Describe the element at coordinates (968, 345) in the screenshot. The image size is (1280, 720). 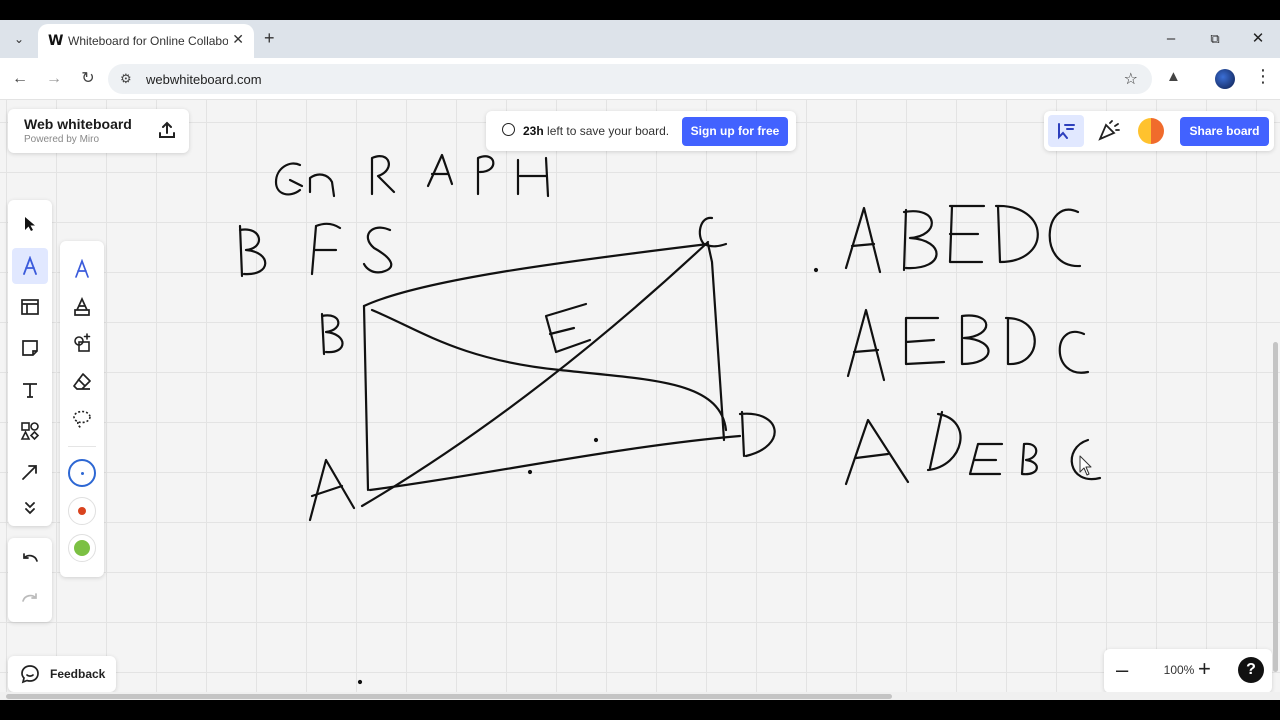
I see `ink-order-aebdc` at that location.